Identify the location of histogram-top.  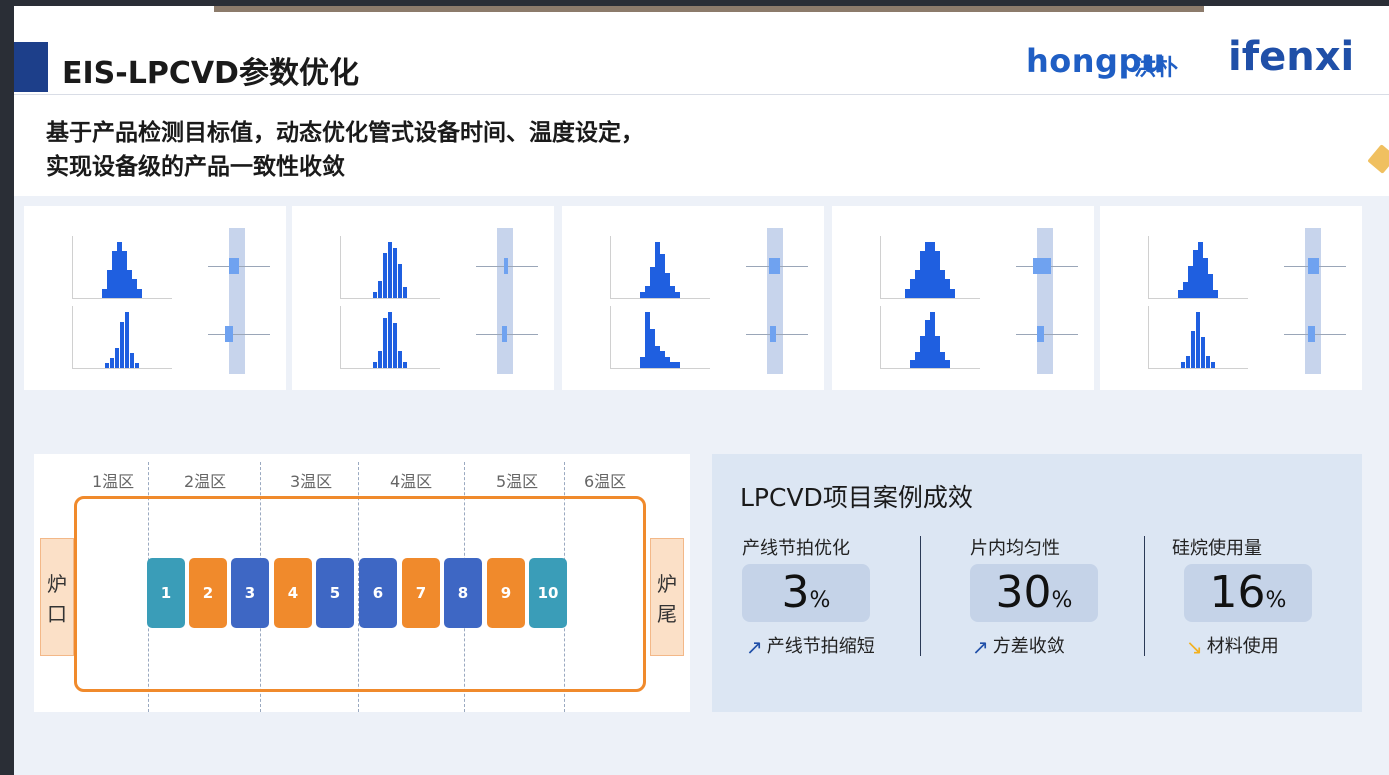
(1198, 267).